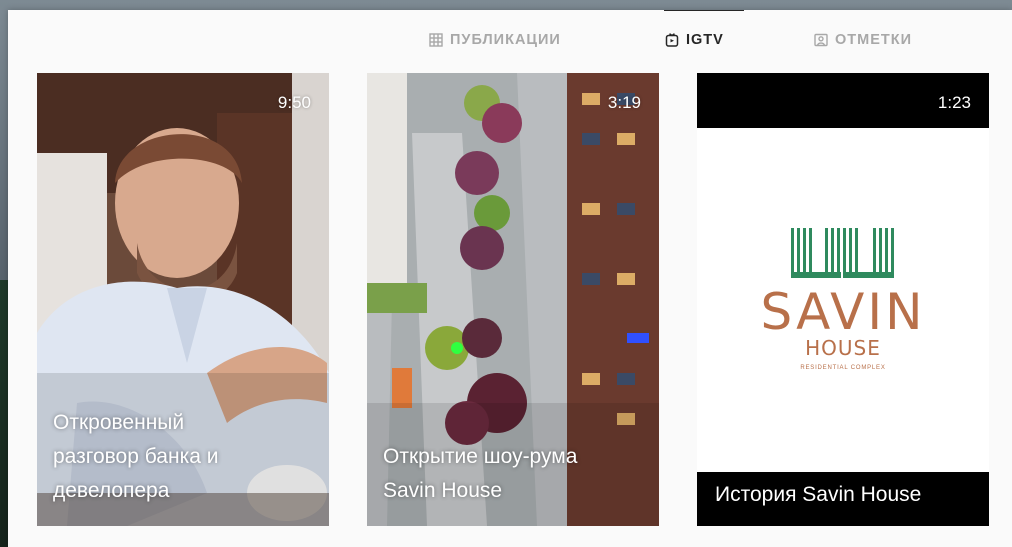 Image resolution: width=1012 pixels, height=547 pixels. What do you see at coordinates (443, 490) in the screenshot?
I see `video-title-line: Savin House` at bounding box center [443, 490].